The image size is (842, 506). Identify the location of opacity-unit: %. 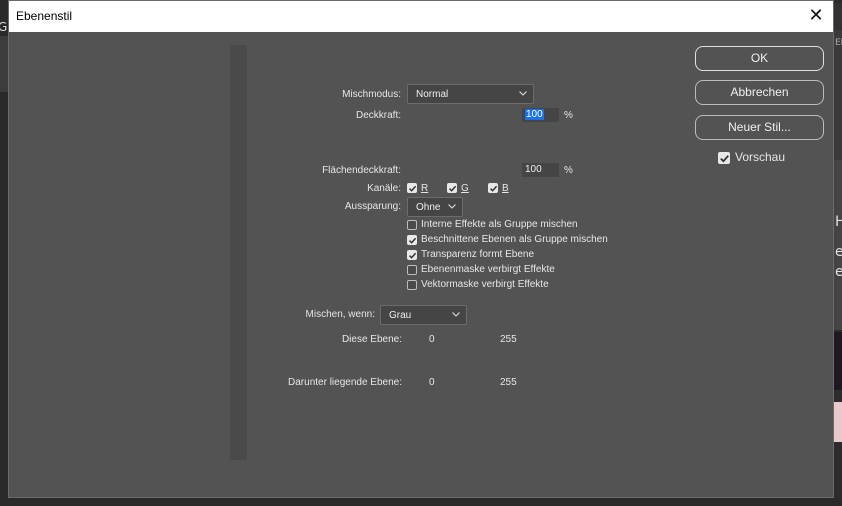
(568, 115).